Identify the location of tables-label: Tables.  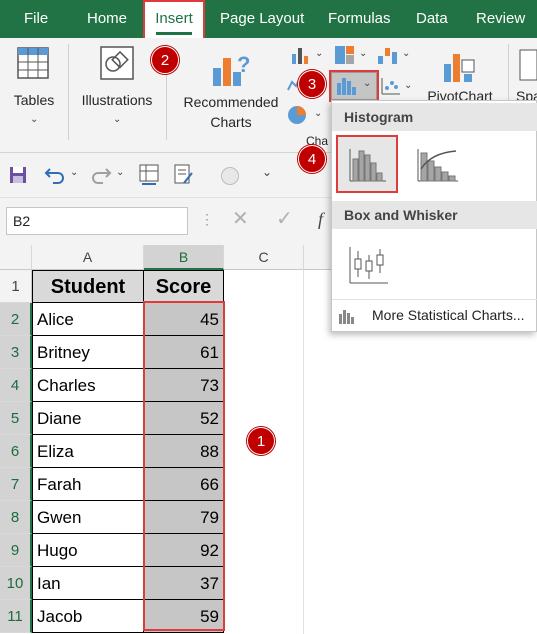
(34, 100).